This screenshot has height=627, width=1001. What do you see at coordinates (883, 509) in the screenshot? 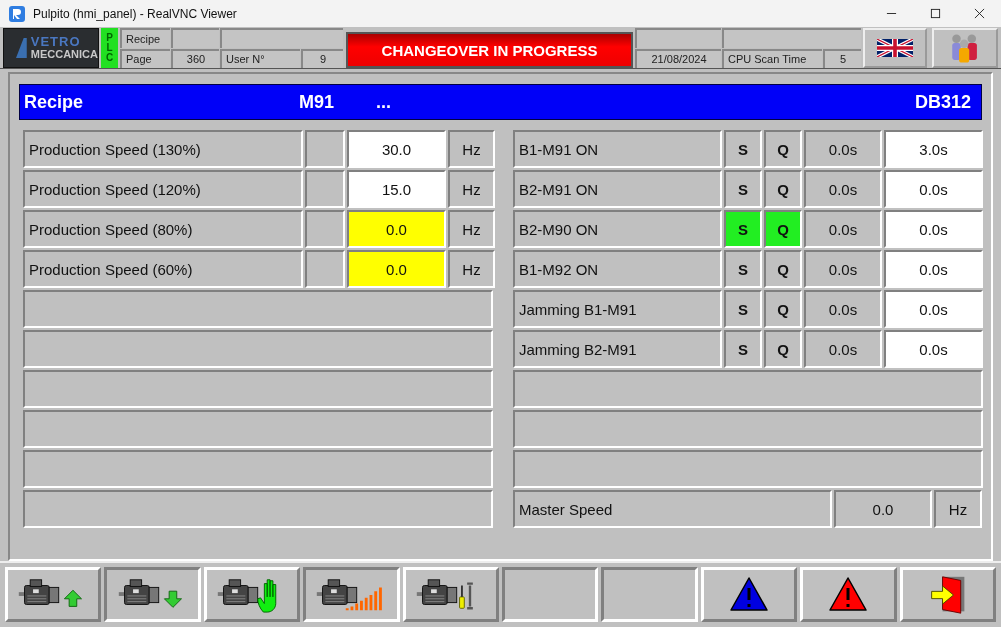
I see `master-speed-value: 0.0` at bounding box center [883, 509].